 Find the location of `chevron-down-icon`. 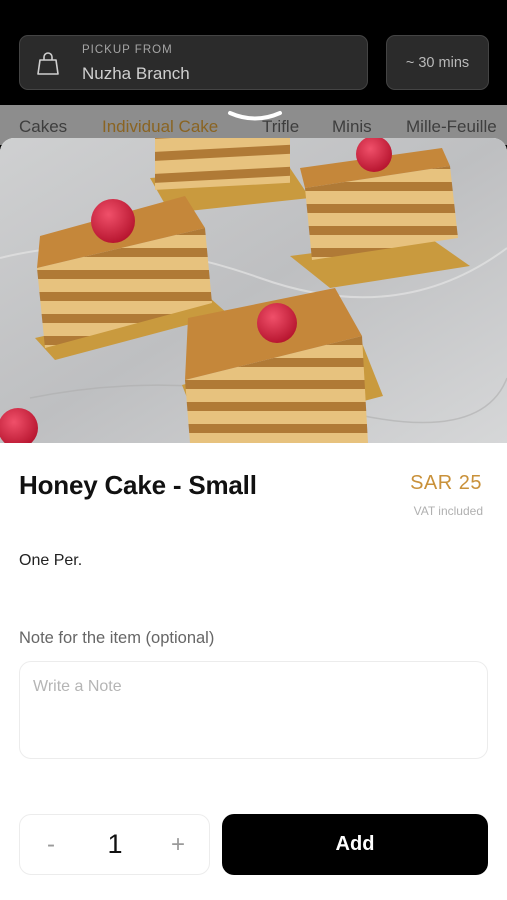

chevron-down-icon is located at coordinates (255, 117).